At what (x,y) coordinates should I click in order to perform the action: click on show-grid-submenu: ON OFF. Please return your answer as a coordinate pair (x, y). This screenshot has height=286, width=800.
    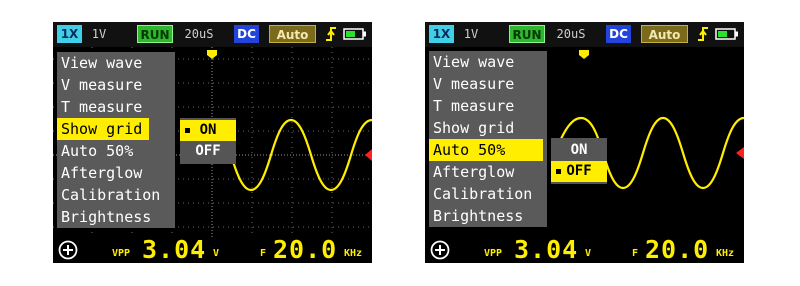
    Looking at the image, I should click on (208, 141).